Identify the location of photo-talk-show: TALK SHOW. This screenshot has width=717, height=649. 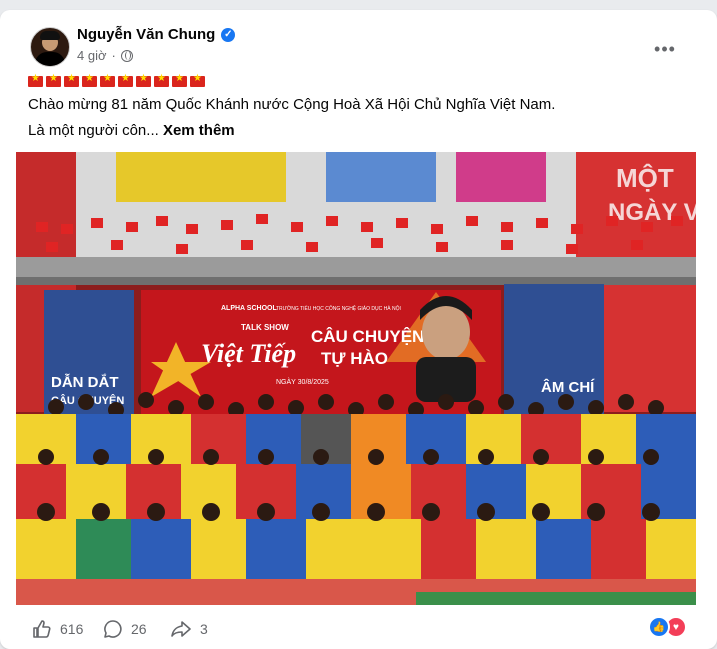
(265, 327).